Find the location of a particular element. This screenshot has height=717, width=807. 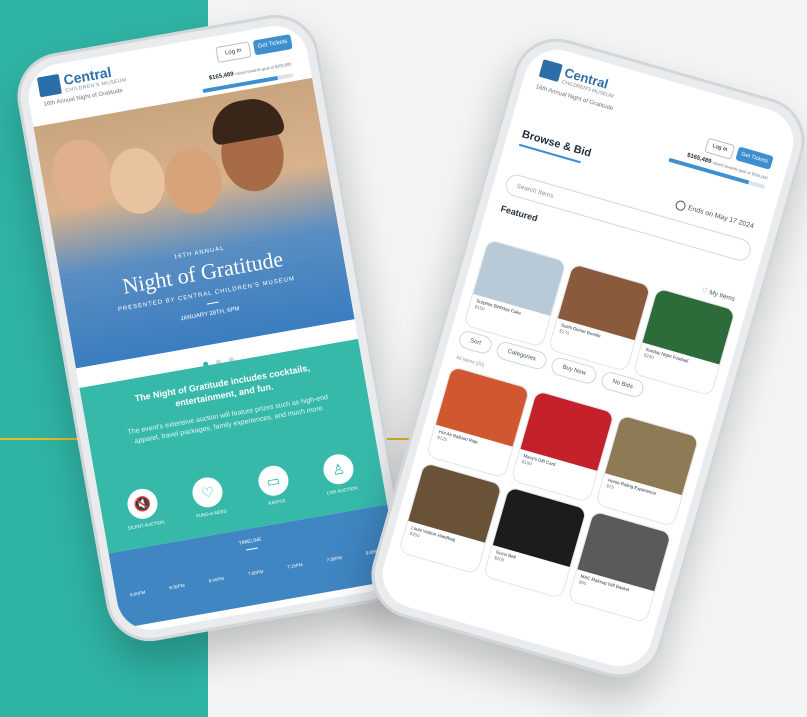

feature-fund-a-need: ♡ FUND-A-NEED is located at coordinates (209, 497).